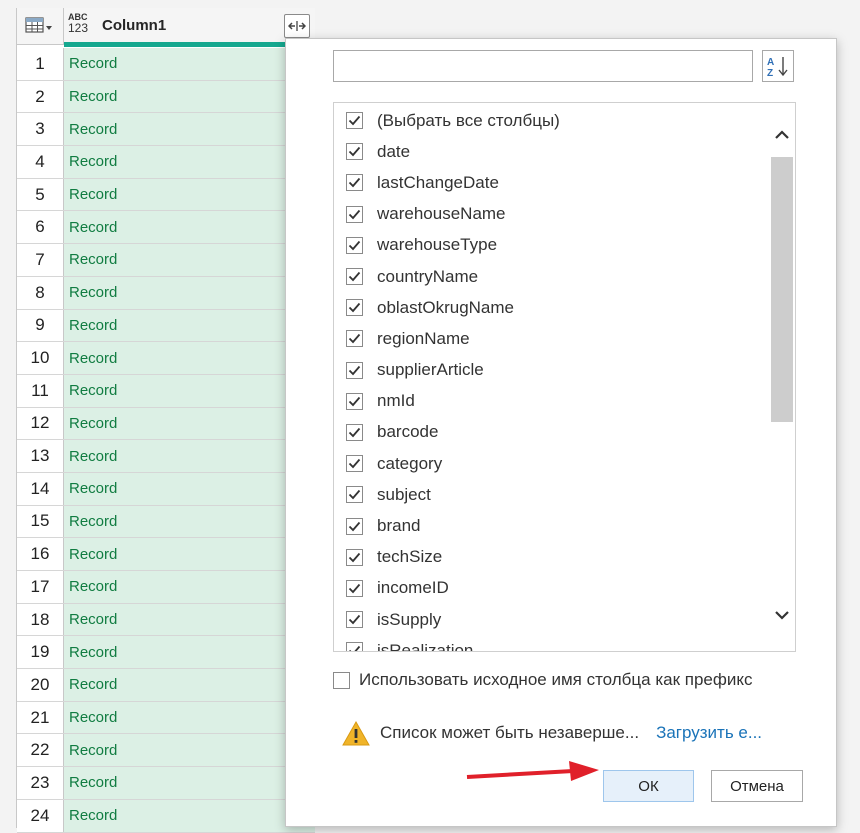  I want to click on column-option: countryName, so click(453, 276).